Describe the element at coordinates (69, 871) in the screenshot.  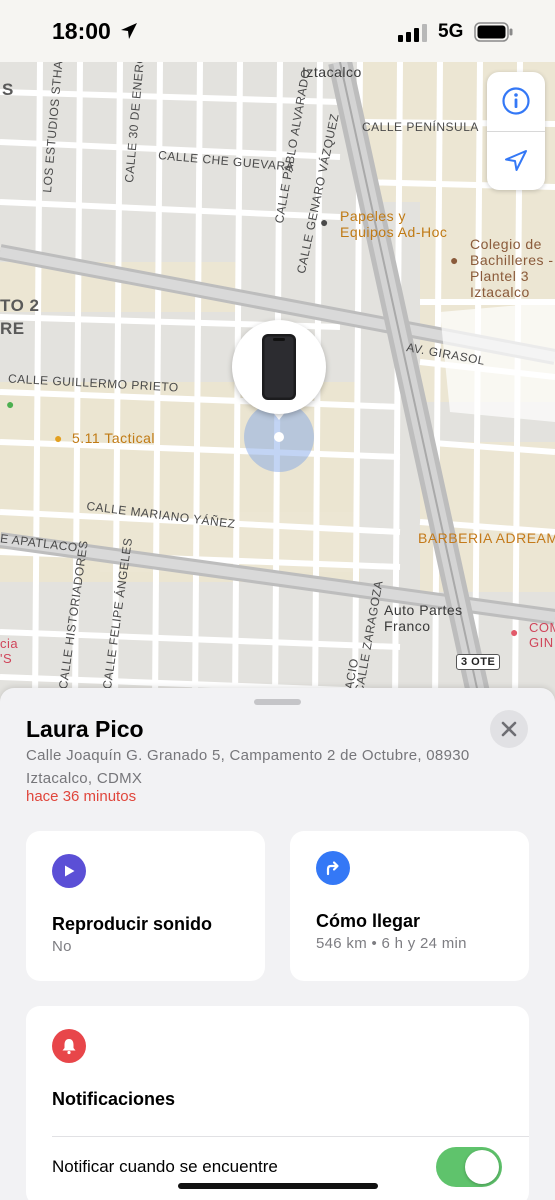
I see `play-icon` at that location.